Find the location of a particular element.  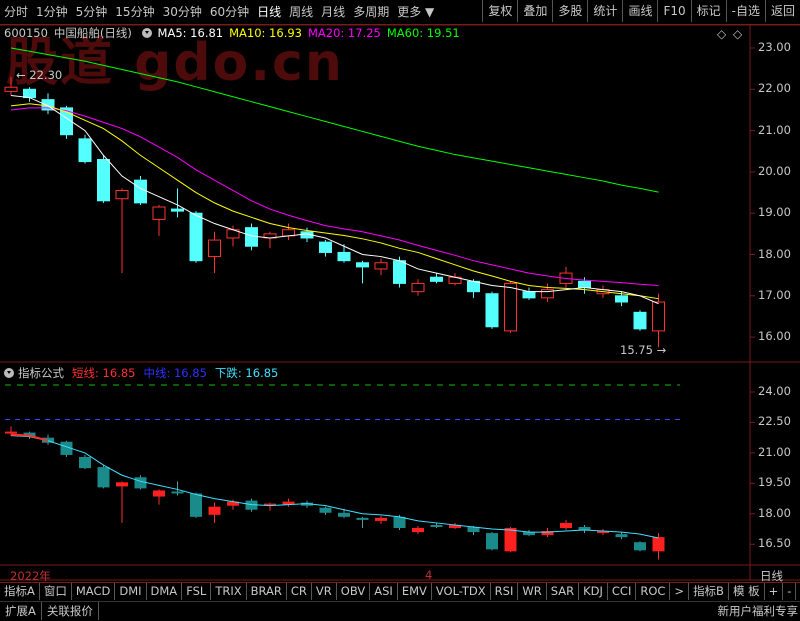

indicator-tab-18: CCI is located at coordinates (622, 591).